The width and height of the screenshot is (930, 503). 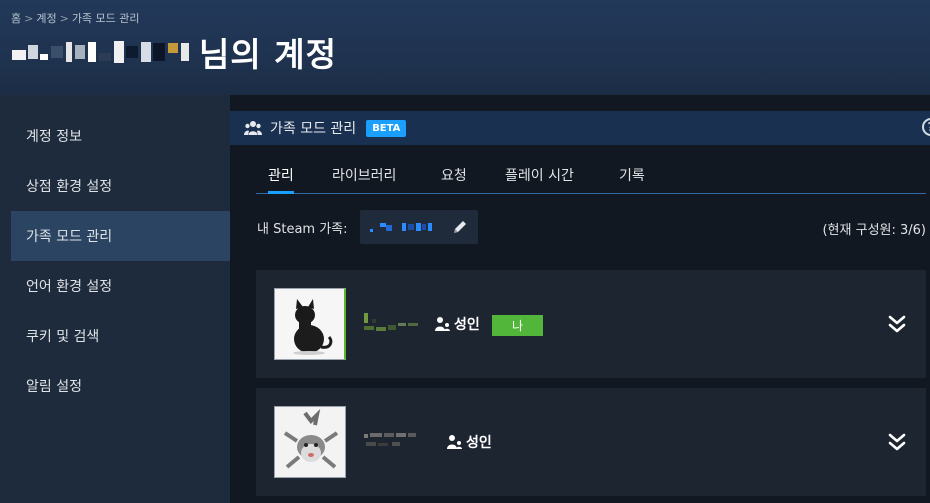 What do you see at coordinates (100, 52) in the screenshot?
I see `redacted-account-name` at bounding box center [100, 52].